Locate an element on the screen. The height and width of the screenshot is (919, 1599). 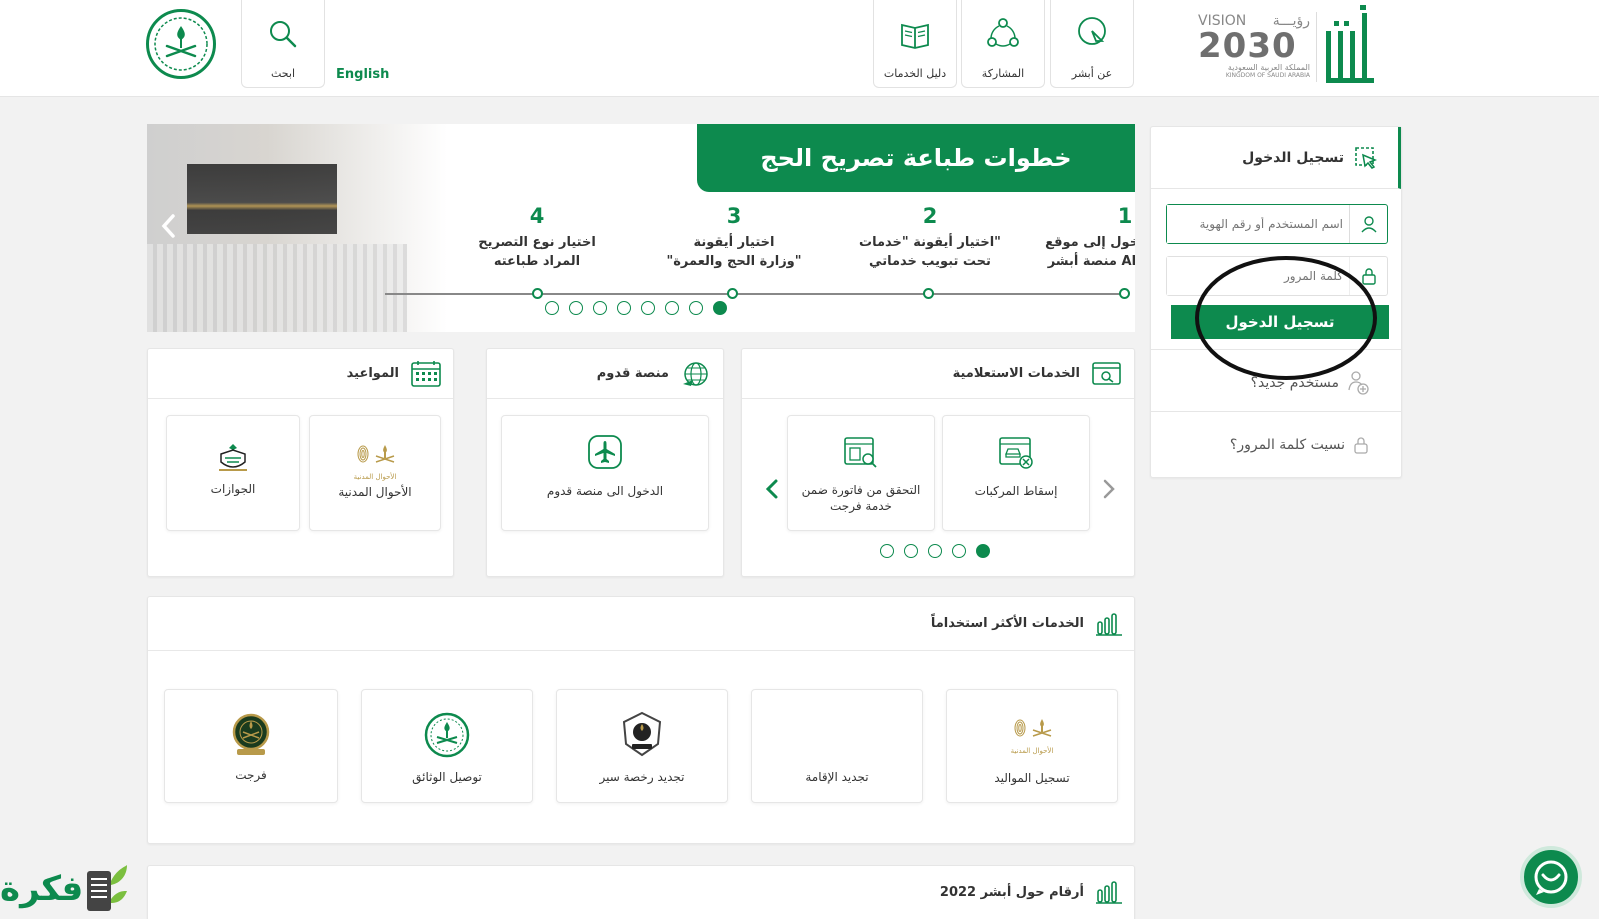
tile-label: الدخول الى منصة قدوم is located at coordinates (605, 491).